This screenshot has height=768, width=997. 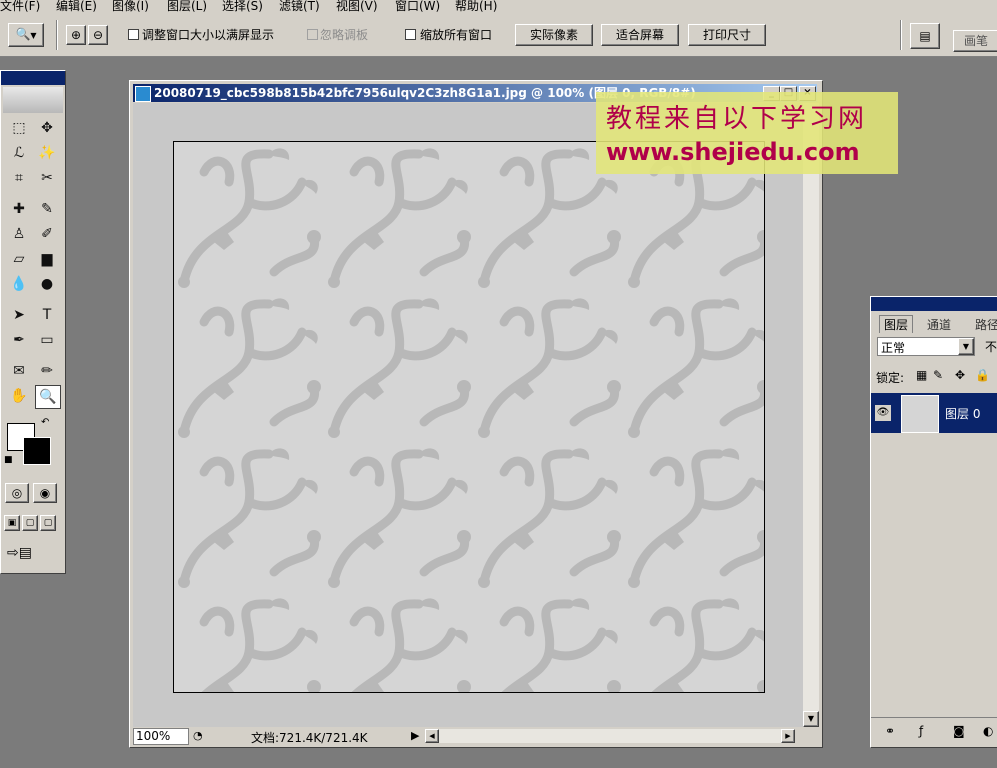 What do you see at coordinates (410, 34) in the screenshot?
I see `zoom-all-checkbox` at bounding box center [410, 34].